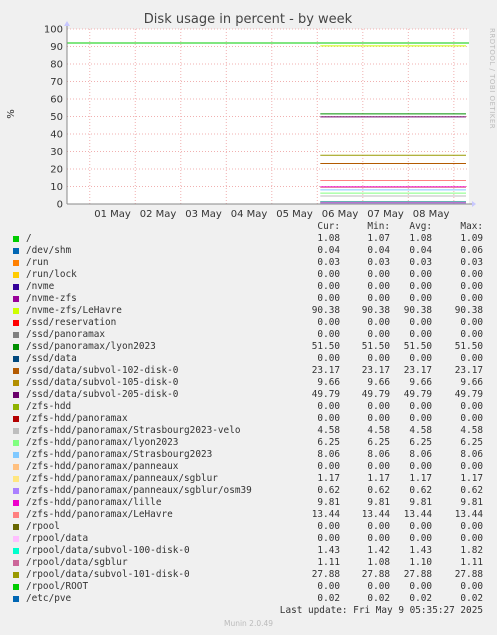  What do you see at coordinates (102, 394) in the screenshot?
I see `legend-series-name: /ssd/data/subvol-205-disk-0` at bounding box center [102, 394].